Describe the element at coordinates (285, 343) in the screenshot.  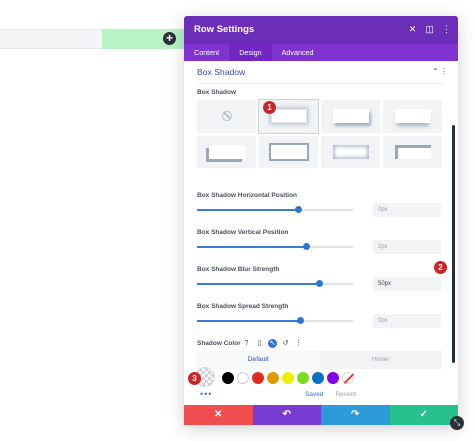
I see `reset-icon: ↺` at that location.